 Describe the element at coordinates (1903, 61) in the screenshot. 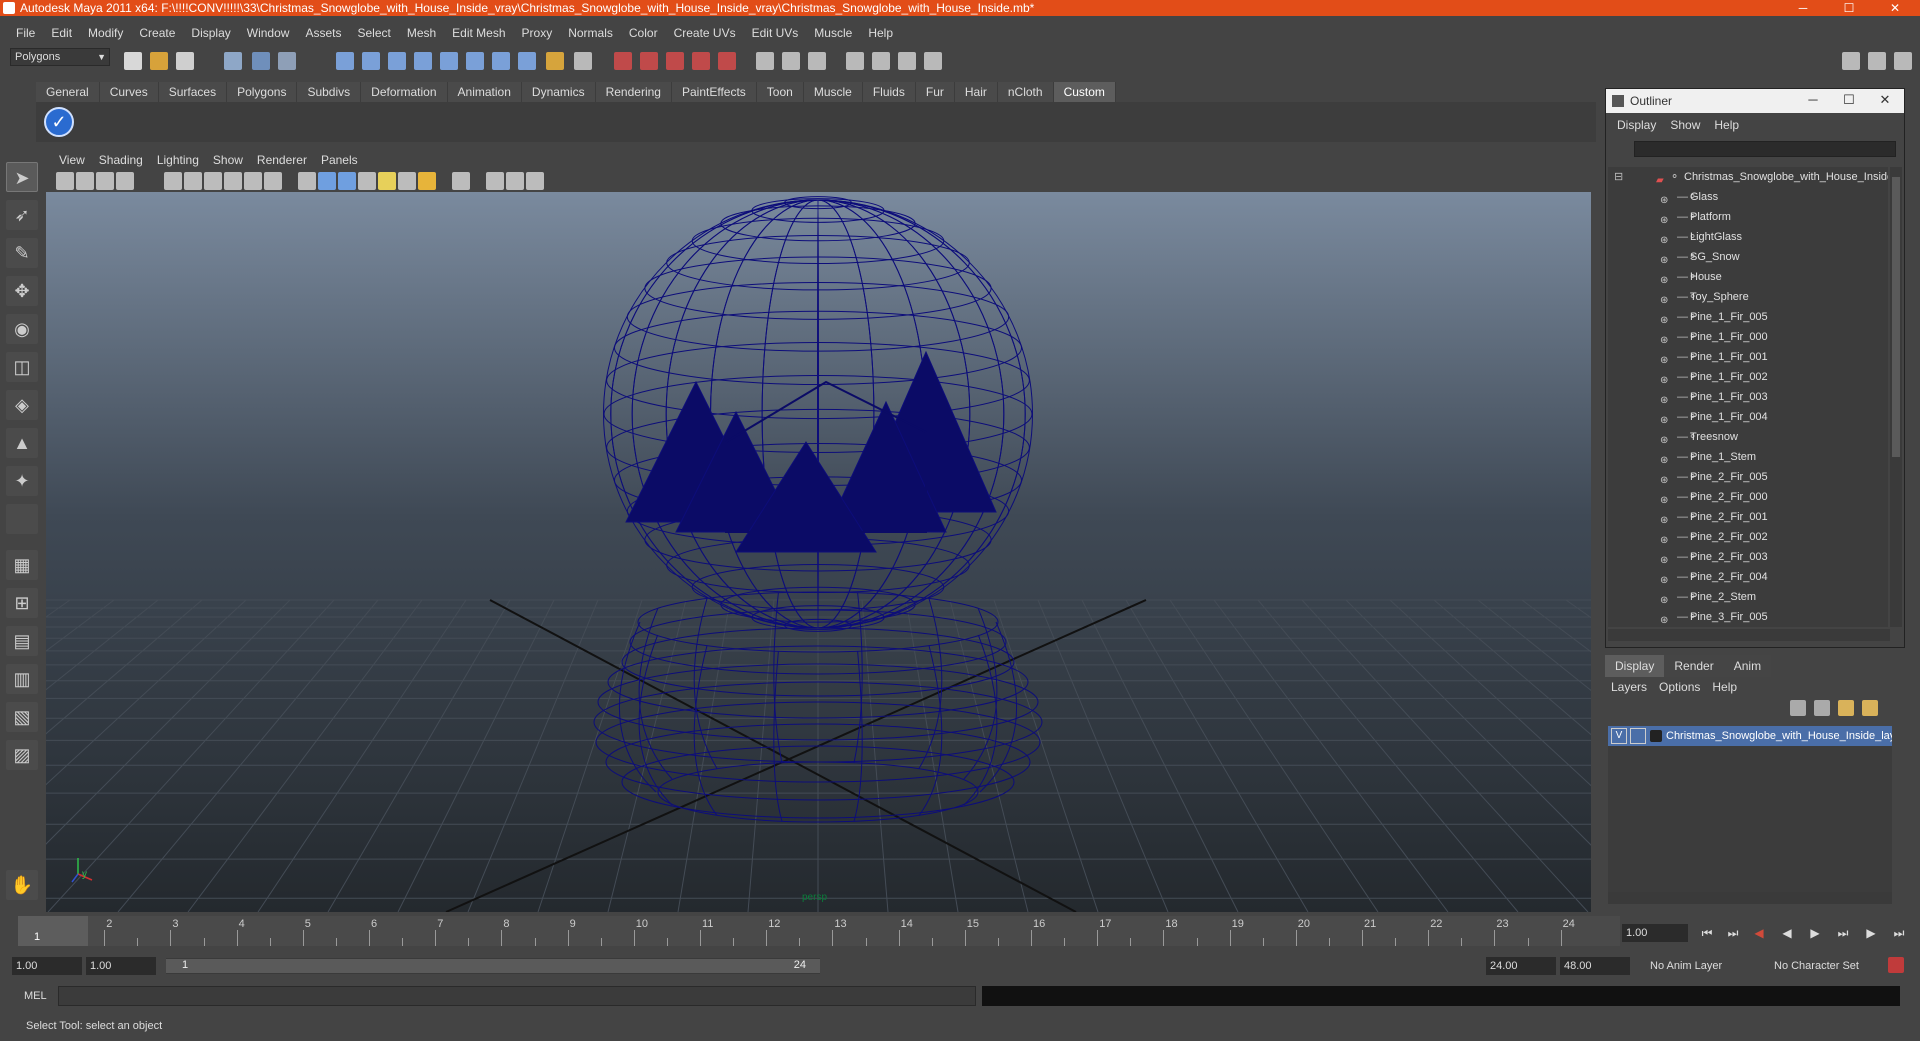

I see `layout-attribute-icon` at that location.